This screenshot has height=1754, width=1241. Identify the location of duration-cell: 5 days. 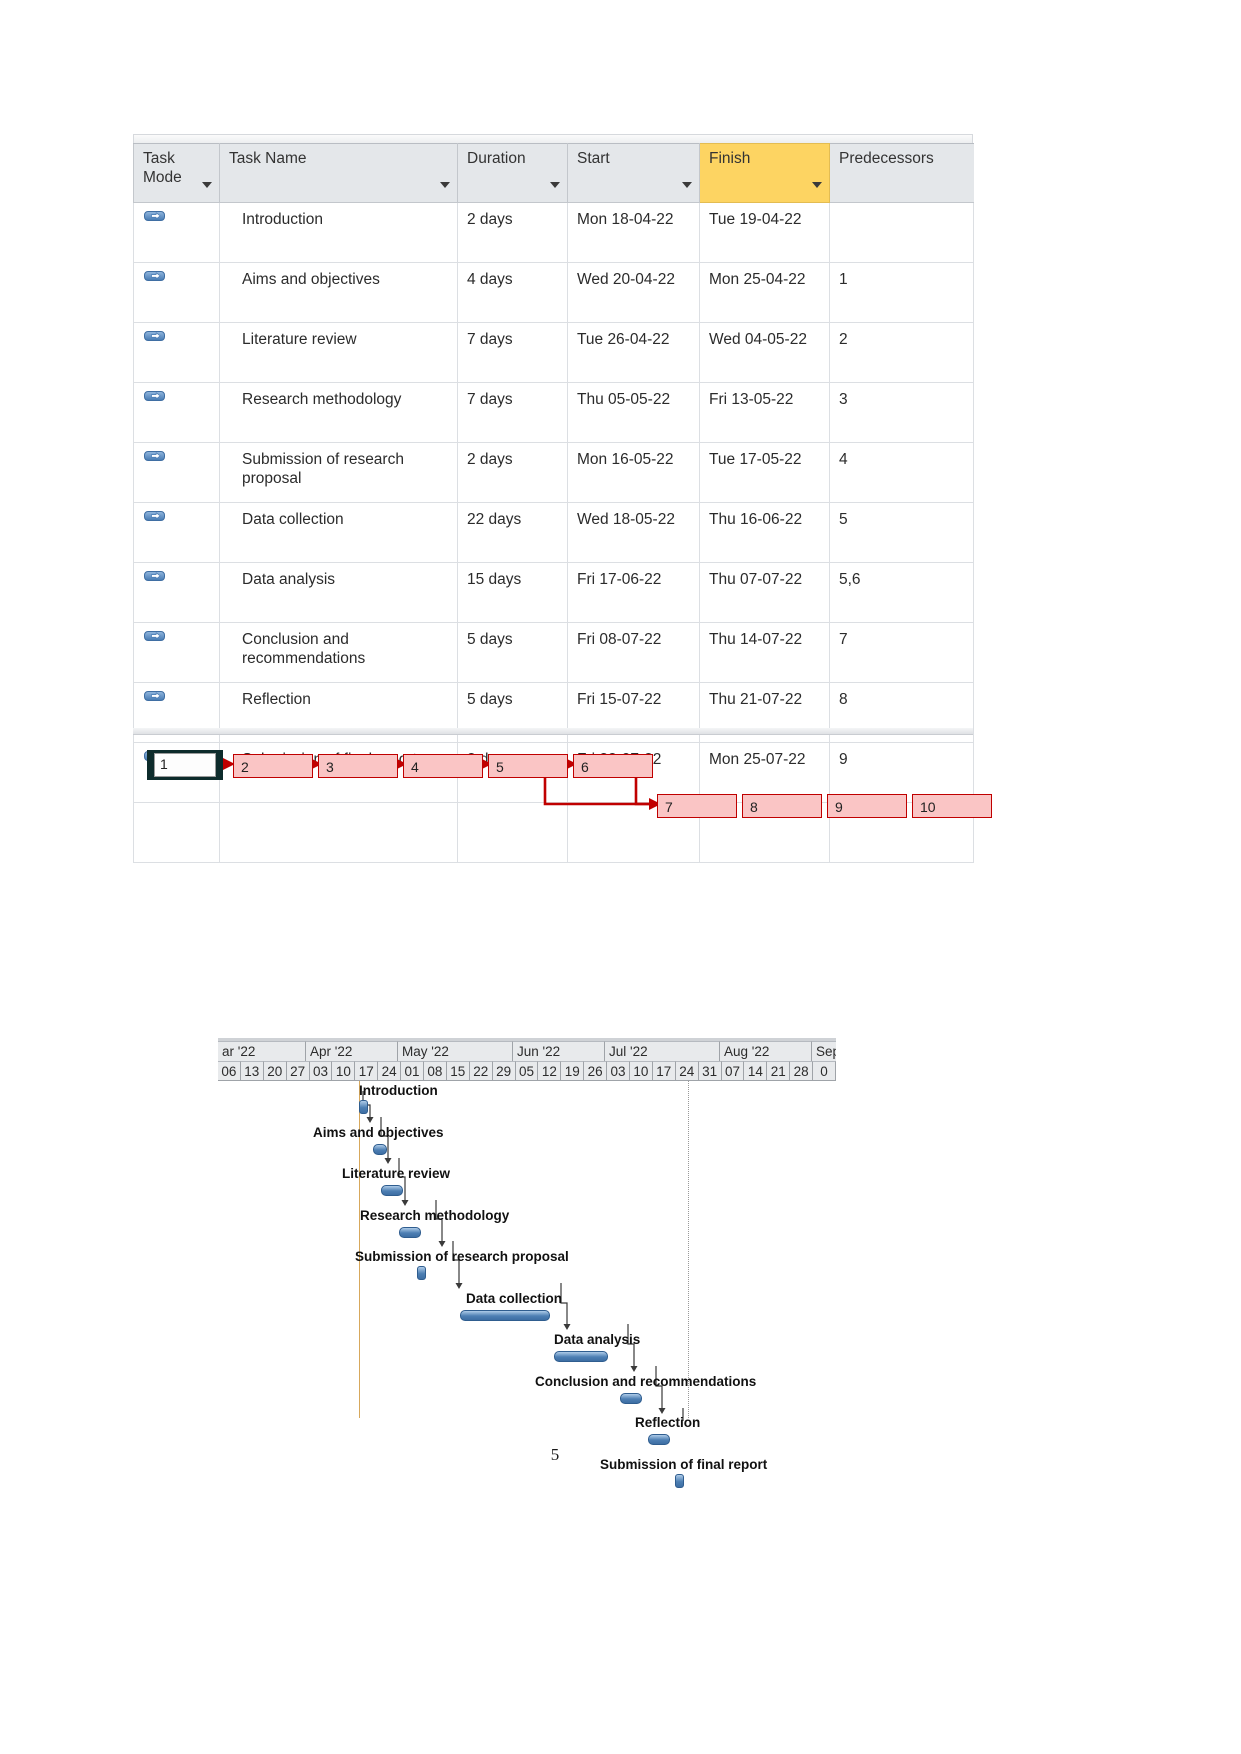
(512, 652).